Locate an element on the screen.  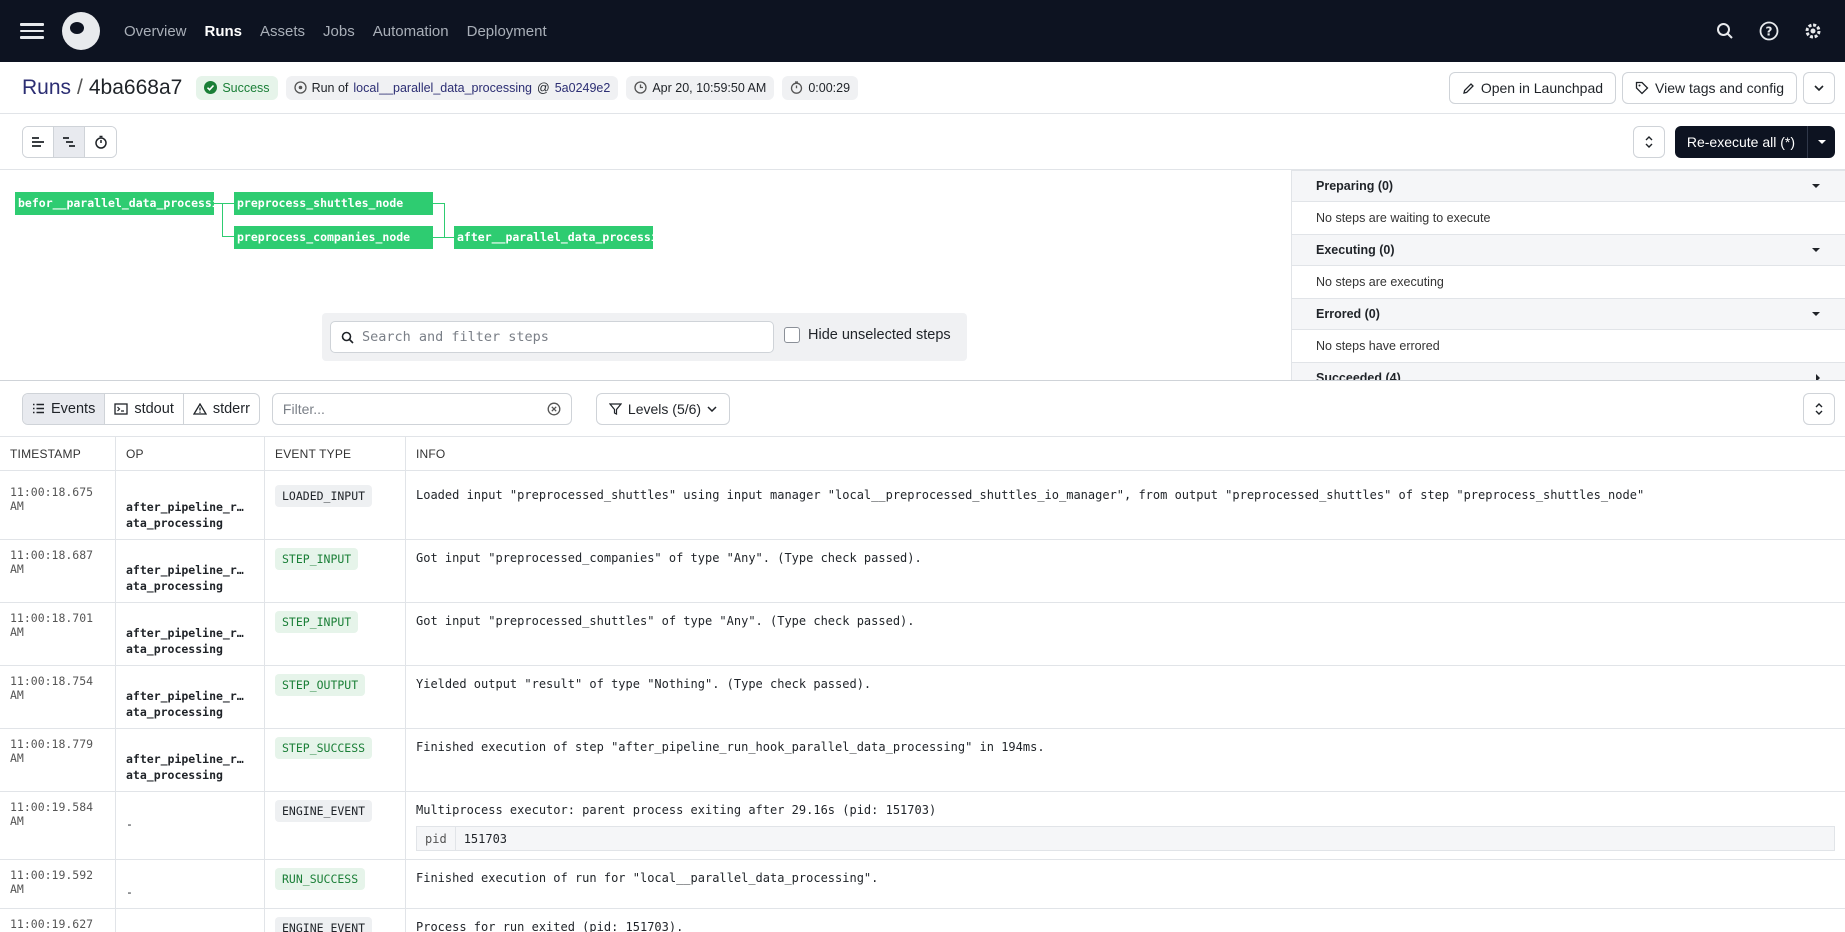
list-view-button is located at coordinates (38, 141).